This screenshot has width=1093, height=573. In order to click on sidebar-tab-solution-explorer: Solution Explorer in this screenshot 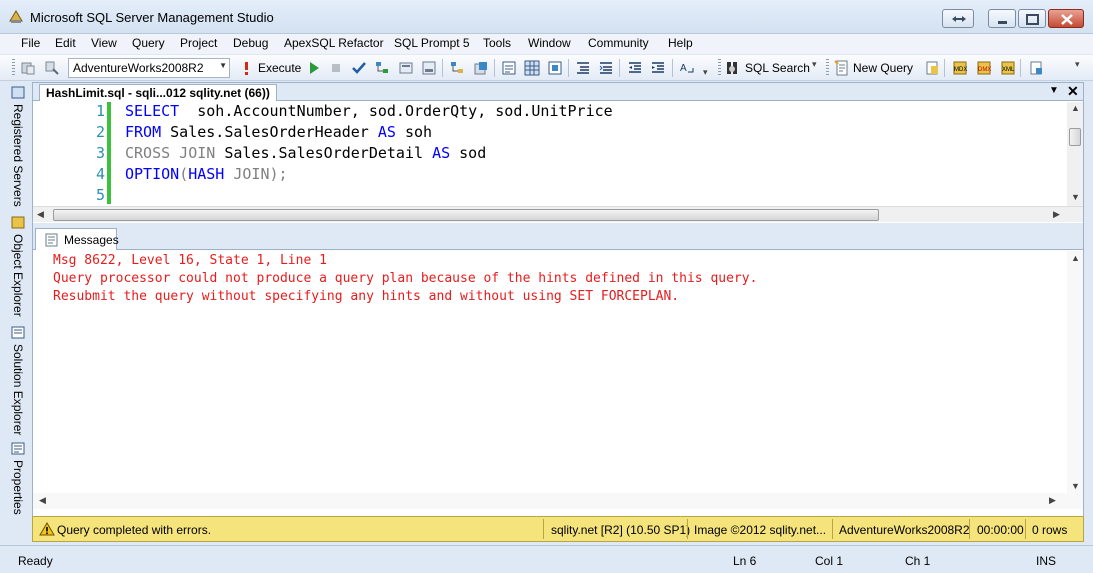, I will do `click(19, 383)`.